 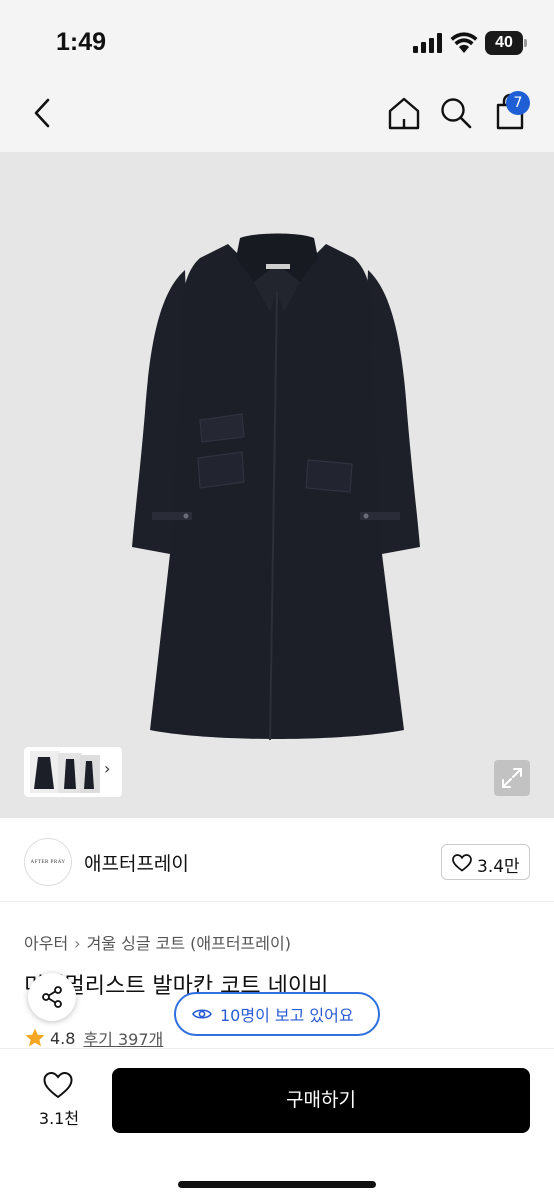 I want to click on home-indicator, so click(x=277, y=1184).